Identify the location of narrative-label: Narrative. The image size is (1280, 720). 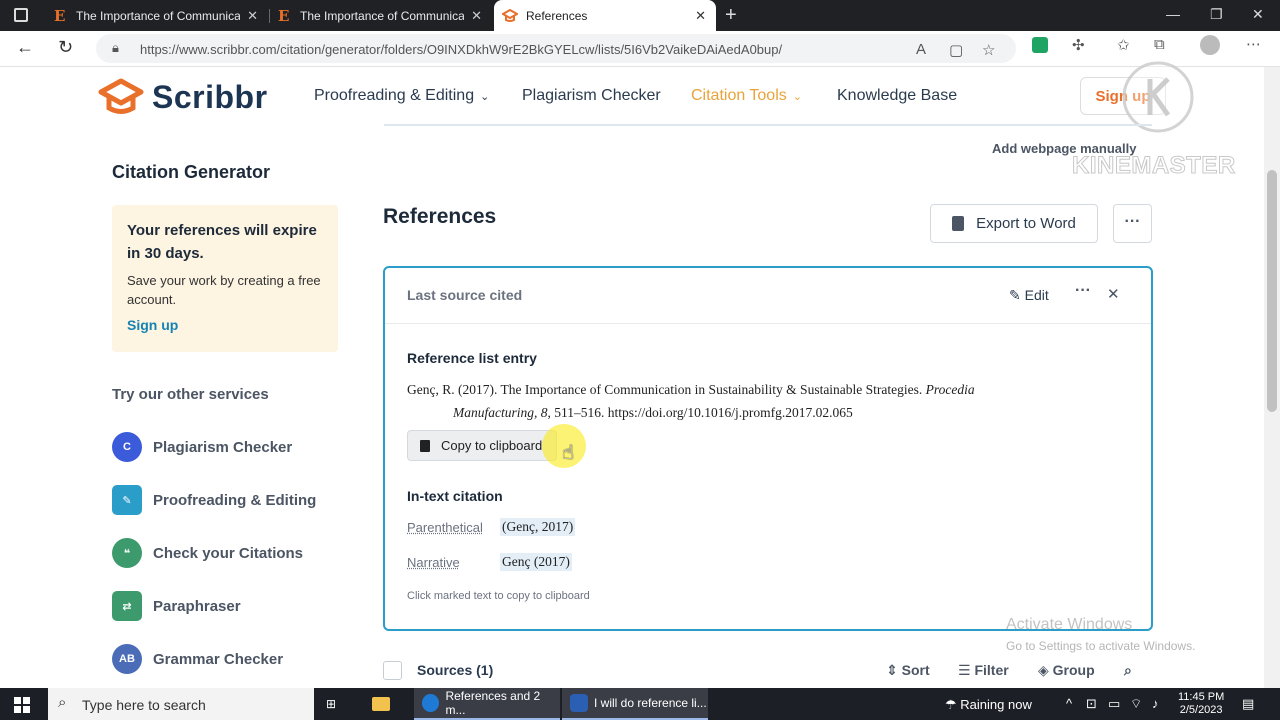
(433, 562).